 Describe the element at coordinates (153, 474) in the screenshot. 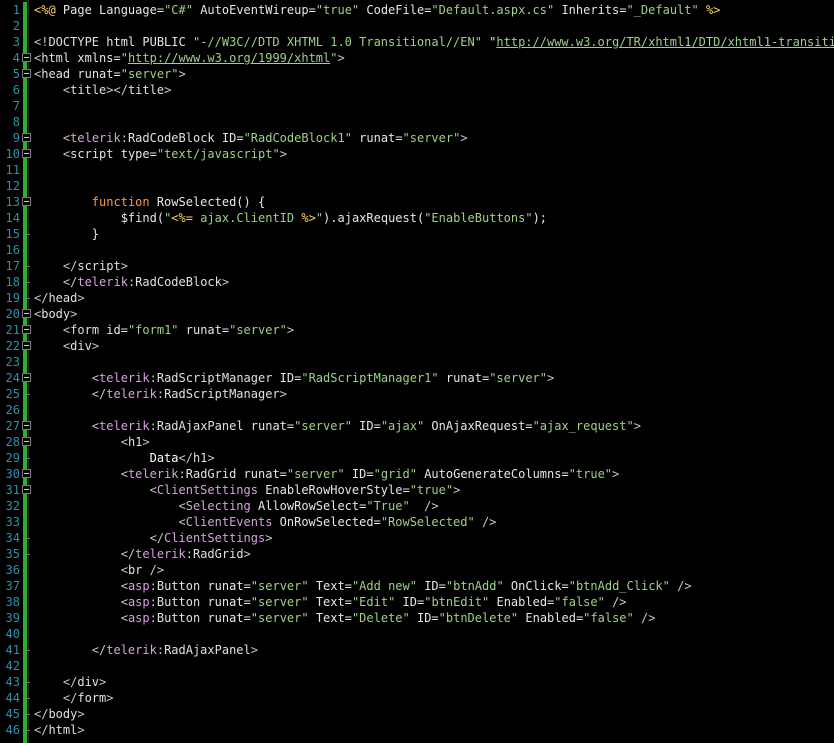

I see `code-token: telerik` at that location.